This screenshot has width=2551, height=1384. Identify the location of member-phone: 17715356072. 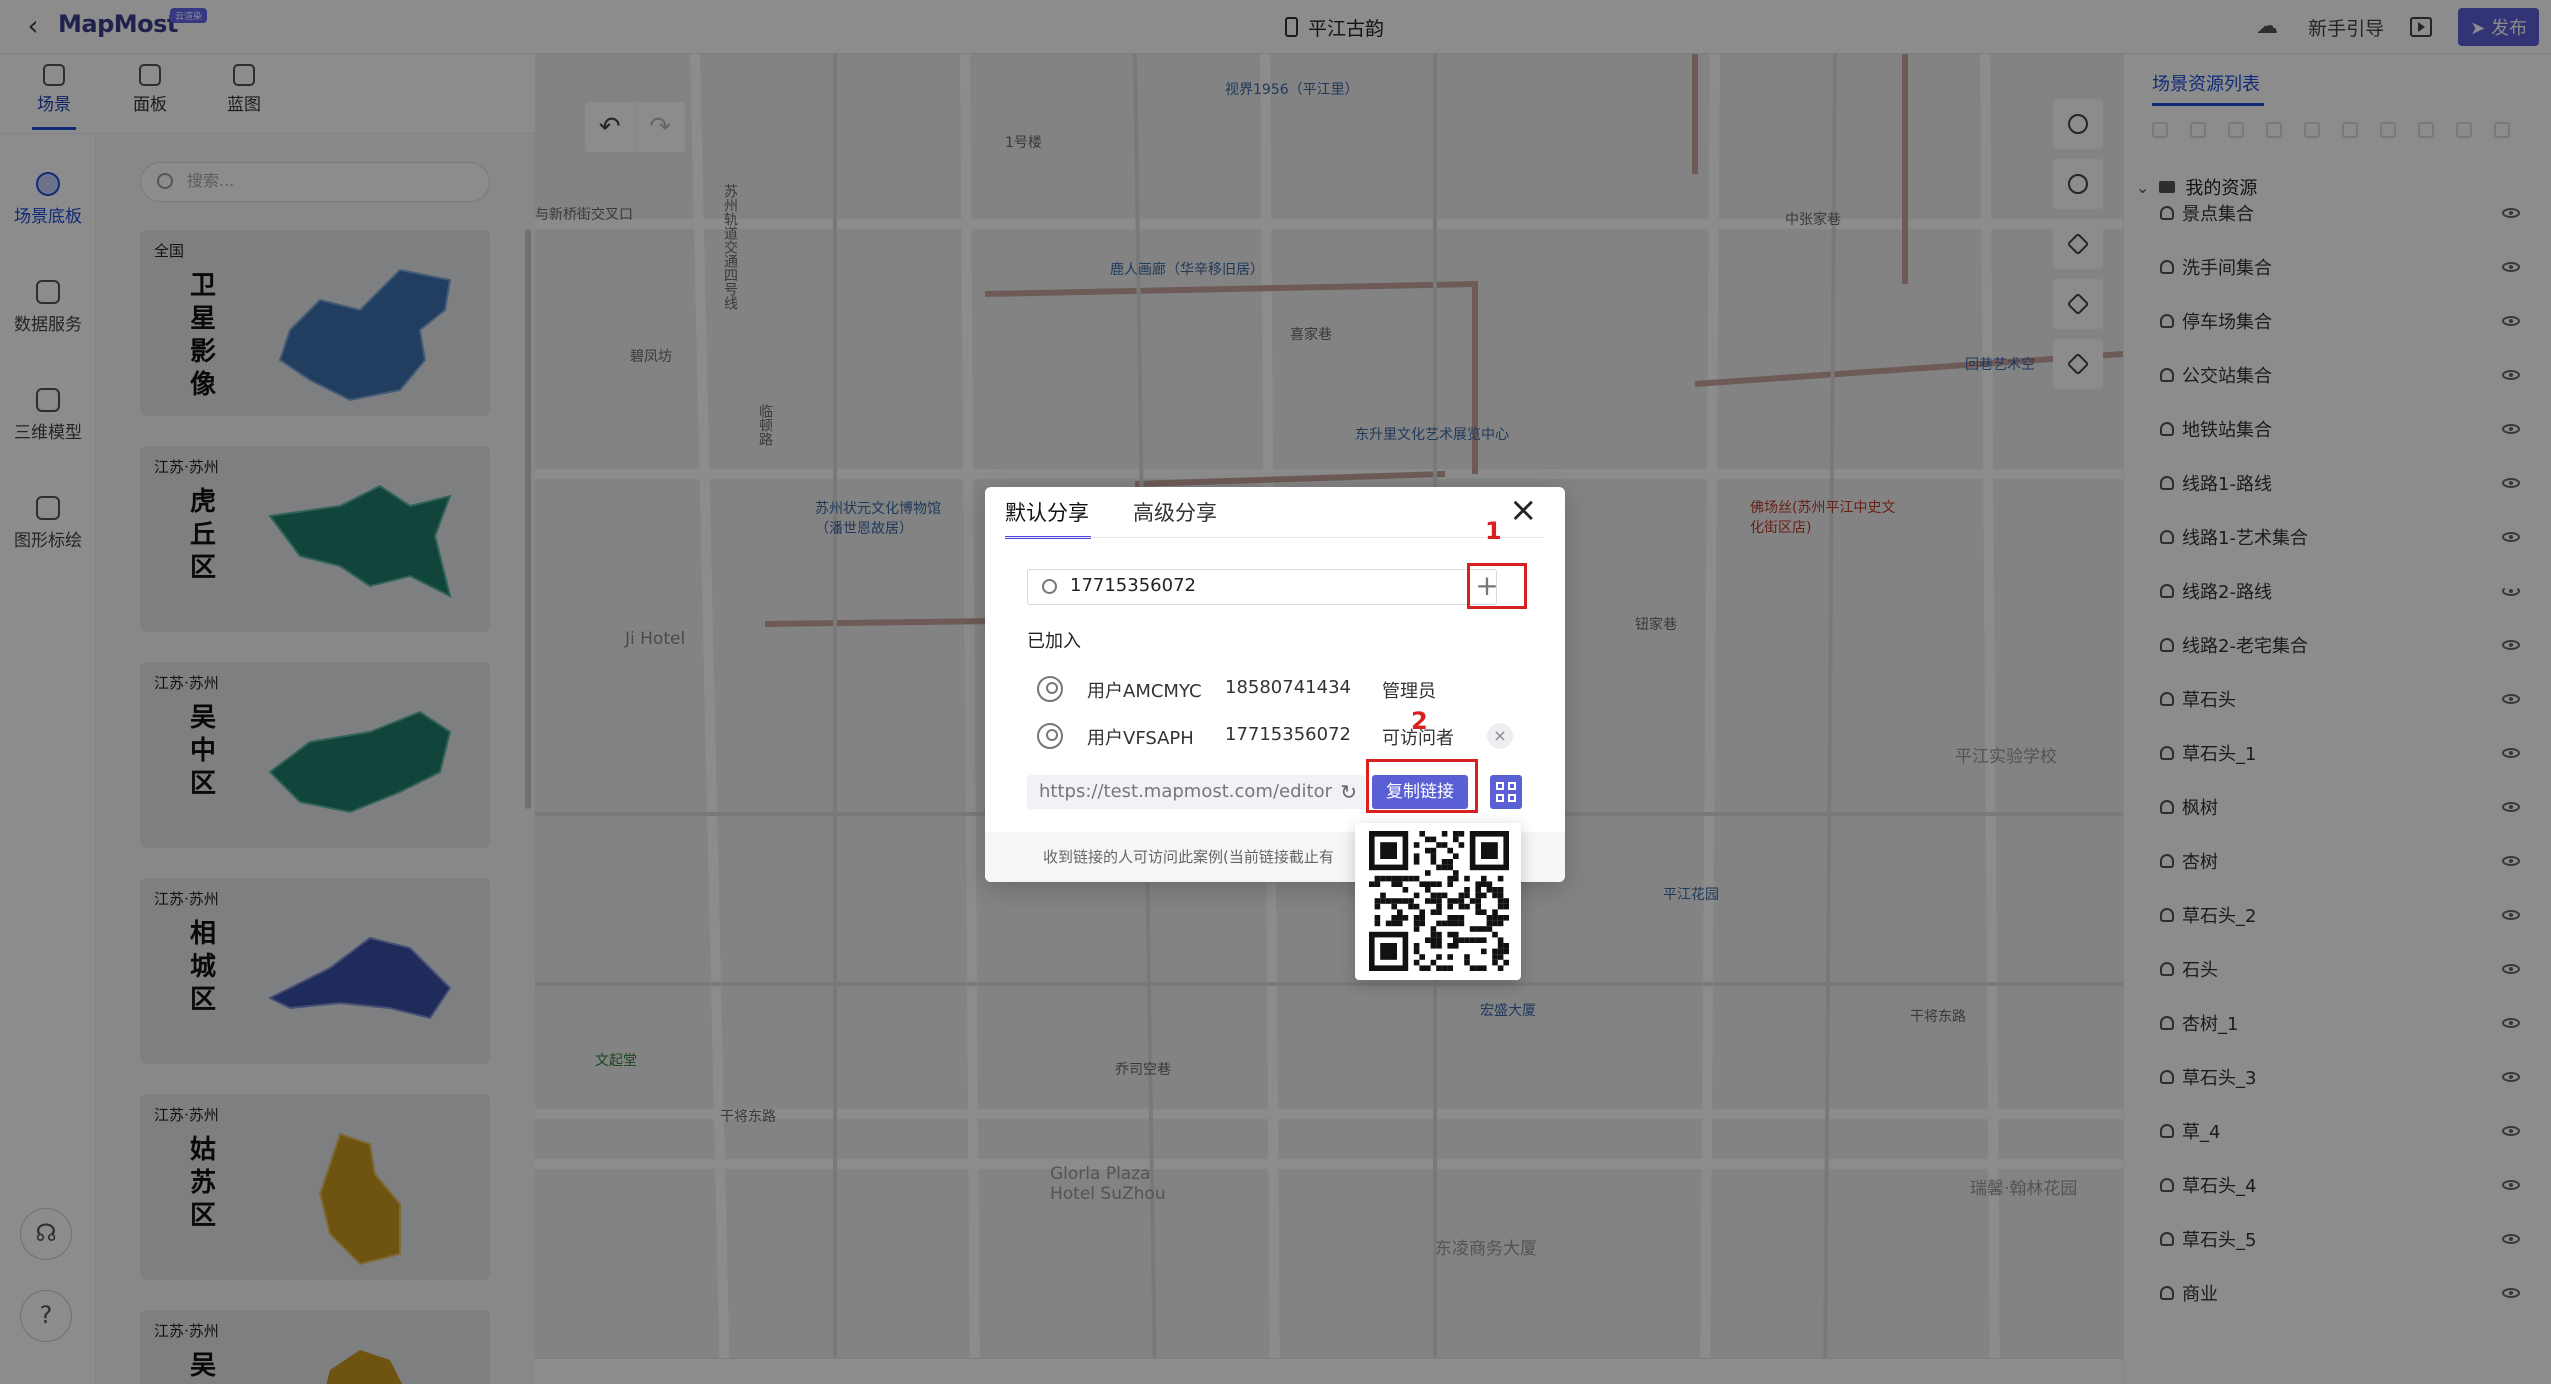
(1288, 734).